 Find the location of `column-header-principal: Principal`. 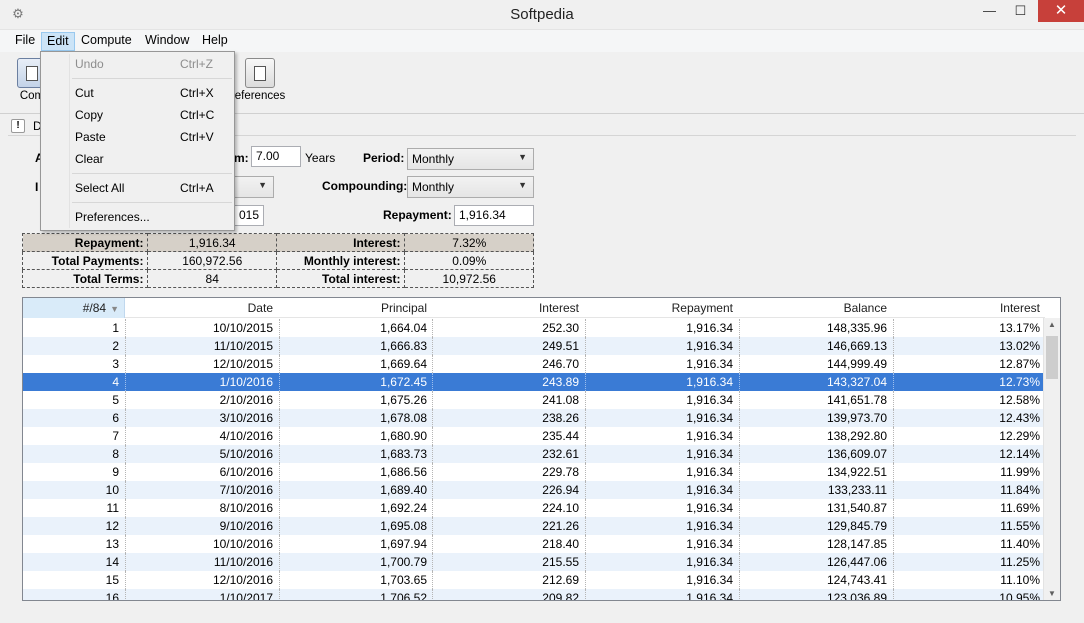

column-header-principal: Principal is located at coordinates (353, 308).